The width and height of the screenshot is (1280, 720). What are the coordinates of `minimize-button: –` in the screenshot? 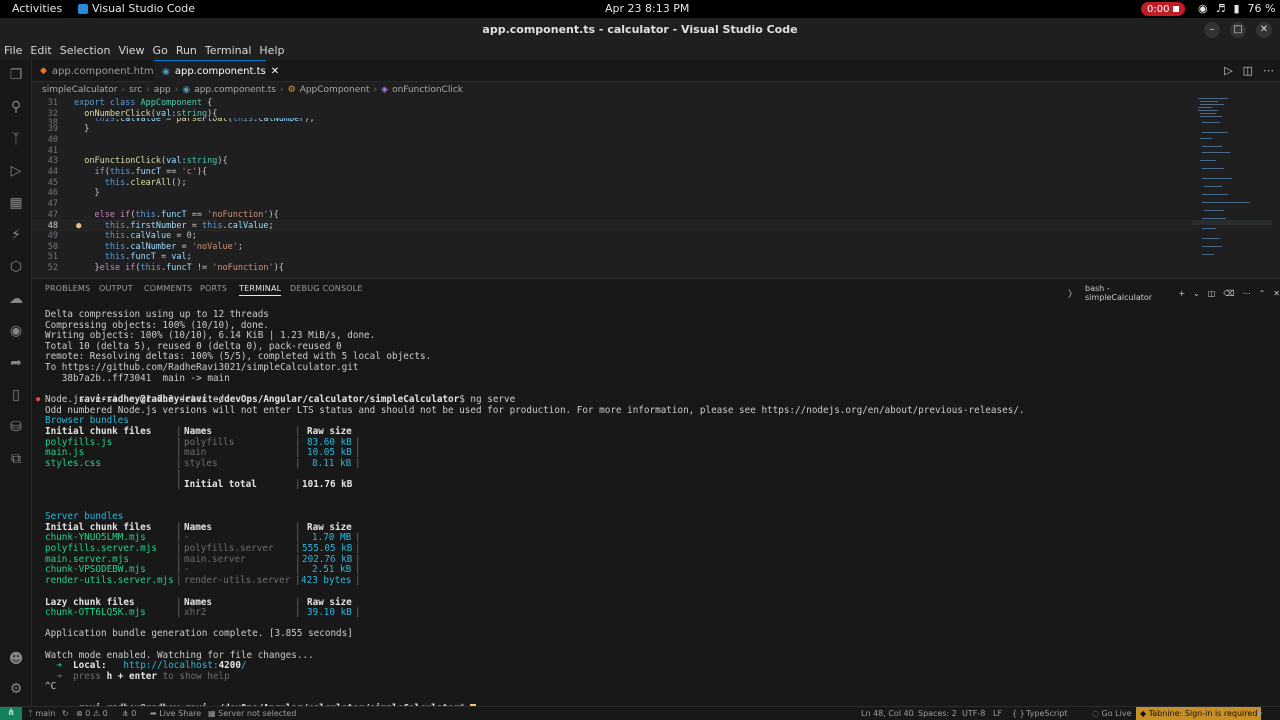 It's located at (1212, 30).